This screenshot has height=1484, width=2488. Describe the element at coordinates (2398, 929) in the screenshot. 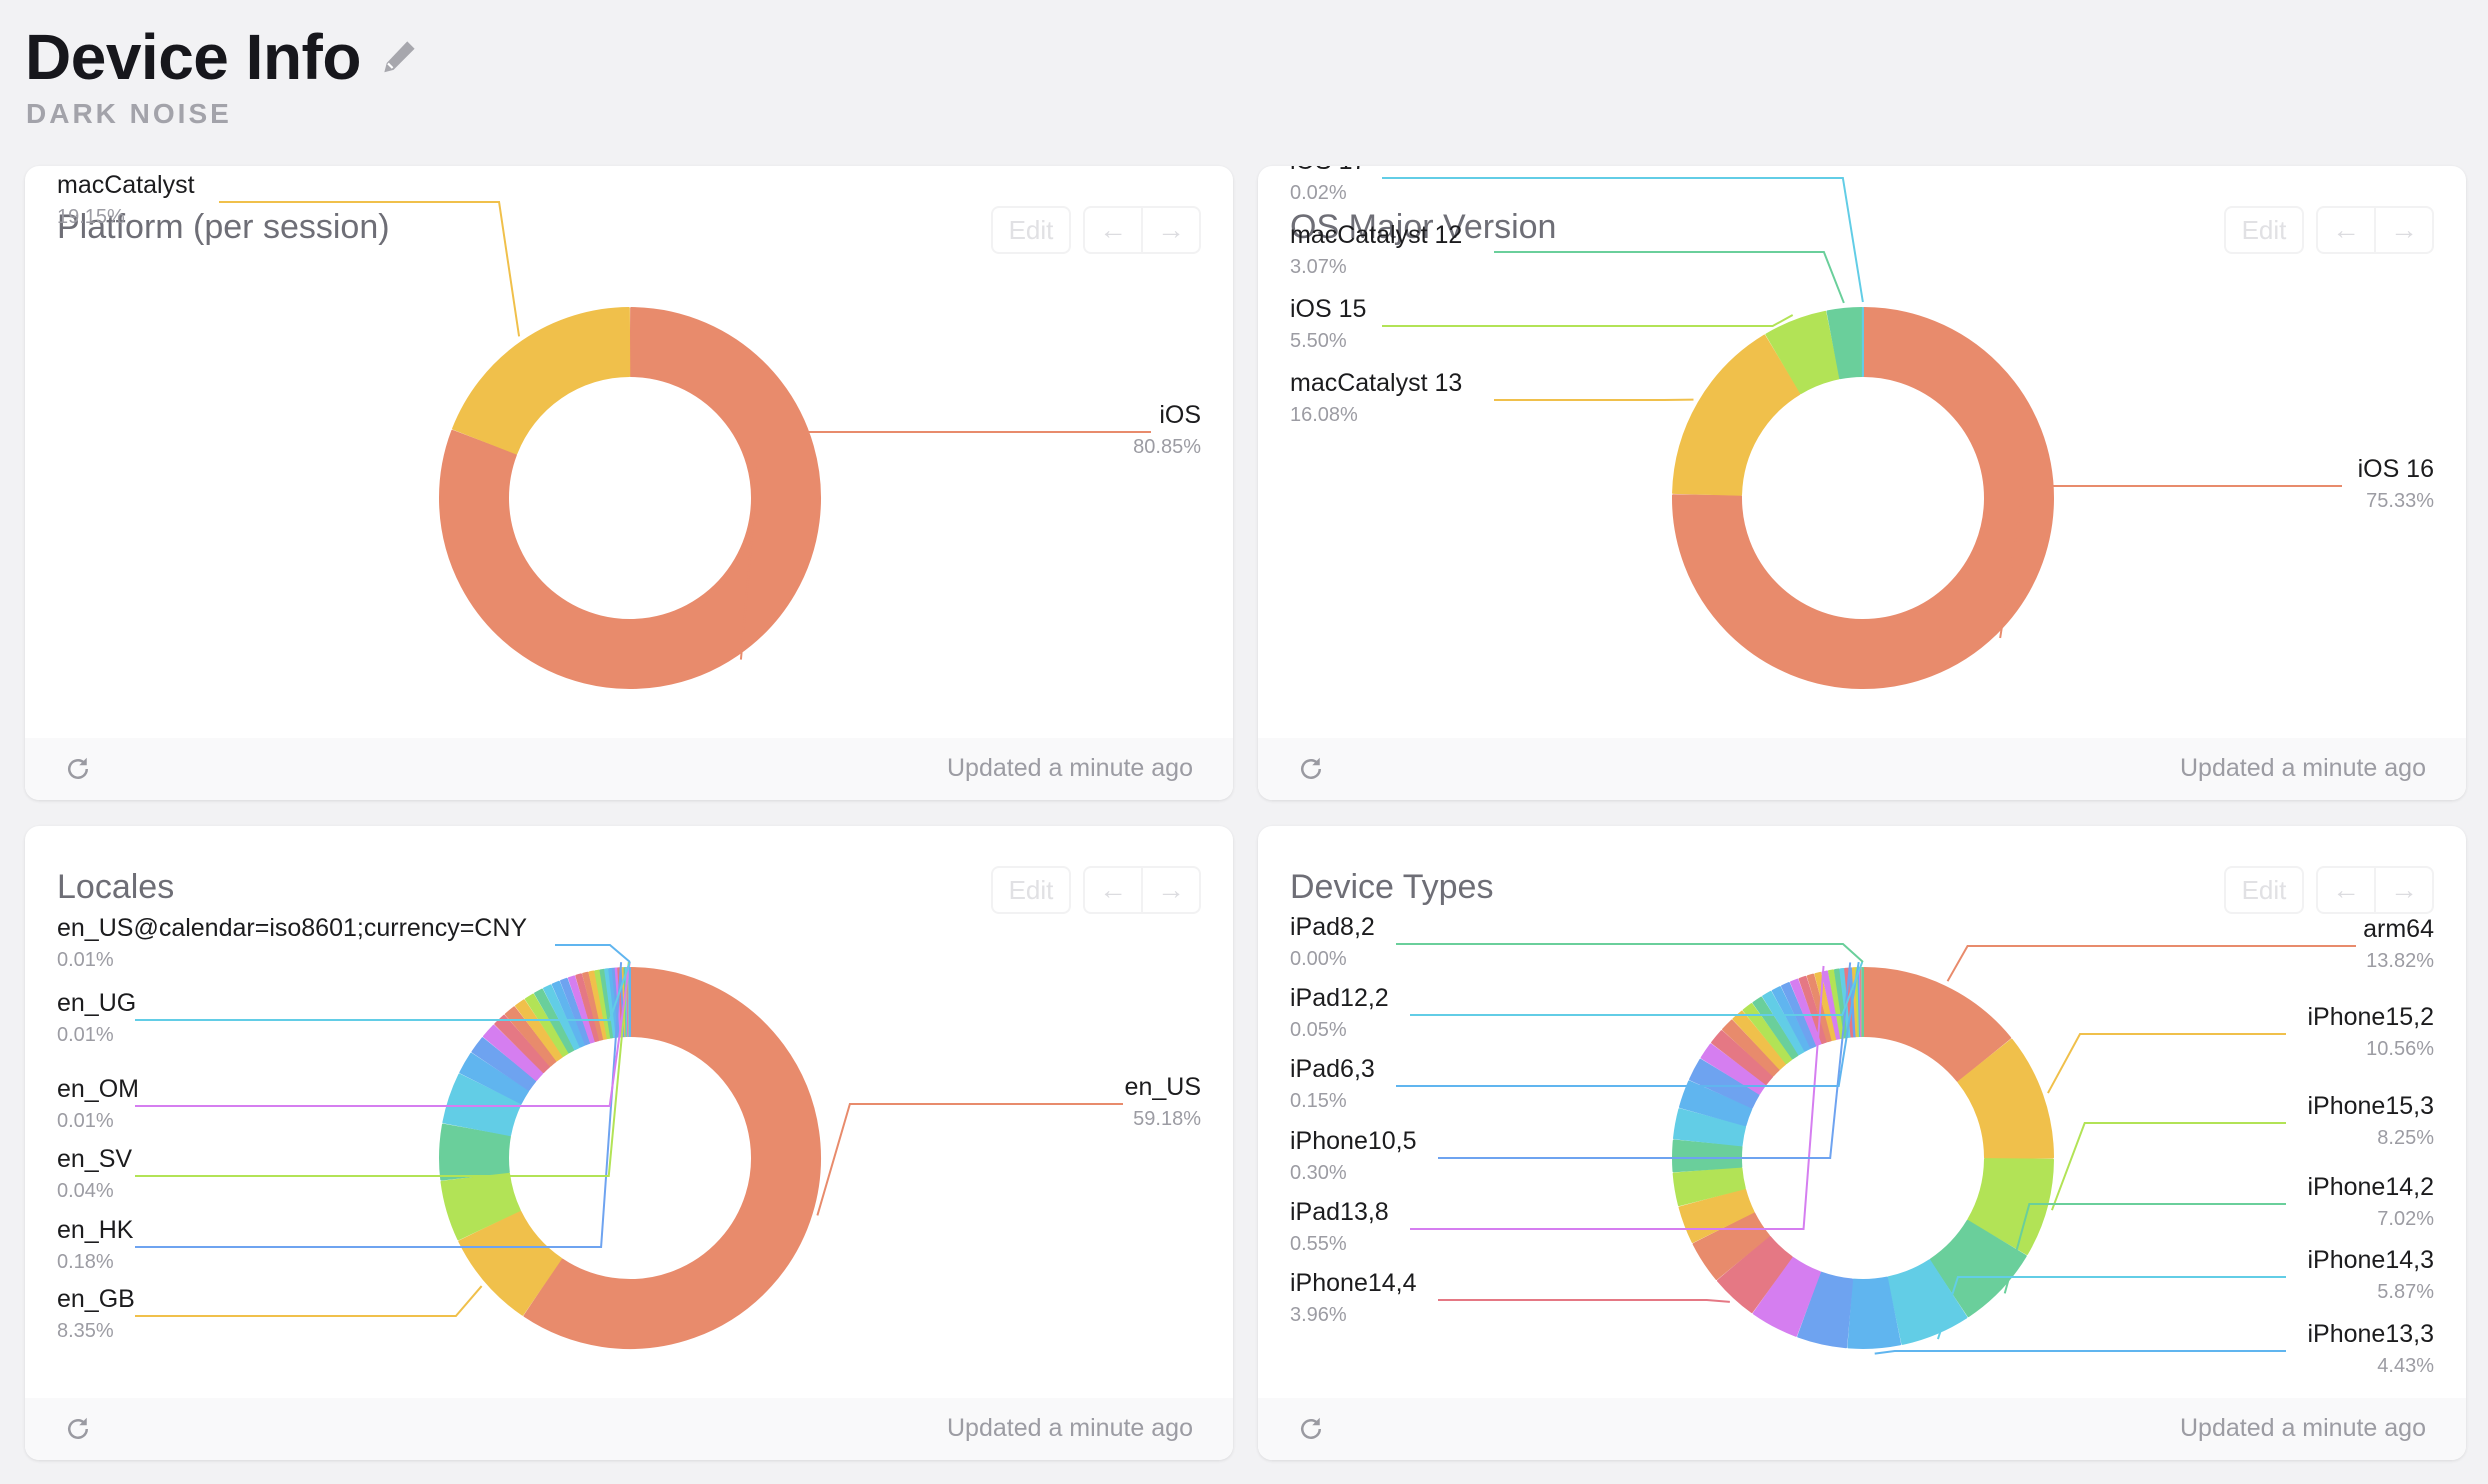

I see `slice-label: arm64` at that location.